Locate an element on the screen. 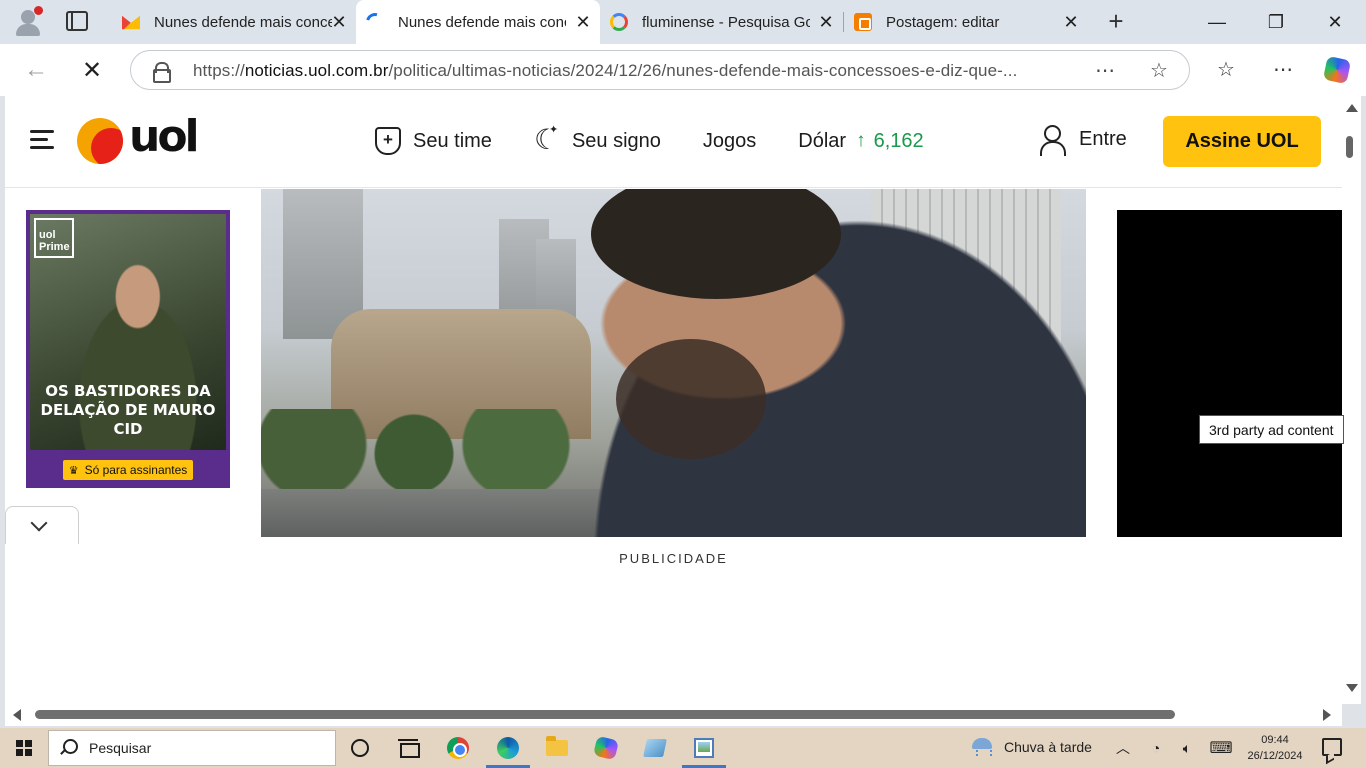 The width and height of the screenshot is (1366, 768). profile-avatar-icon is located at coordinates (29, 21).